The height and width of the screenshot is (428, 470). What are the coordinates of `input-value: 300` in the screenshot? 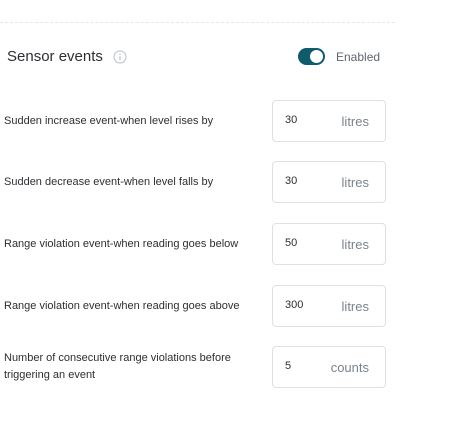 It's located at (294, 305).